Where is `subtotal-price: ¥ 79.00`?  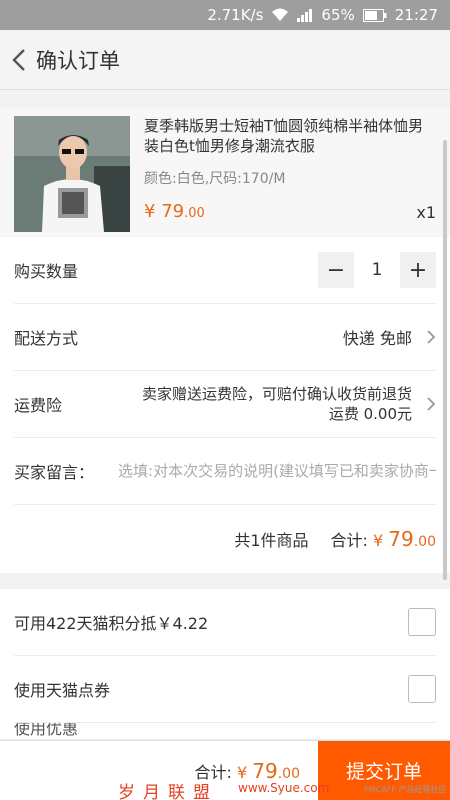 subtotal-price: ¥ 79.00 is located at coordinates (402, 539).